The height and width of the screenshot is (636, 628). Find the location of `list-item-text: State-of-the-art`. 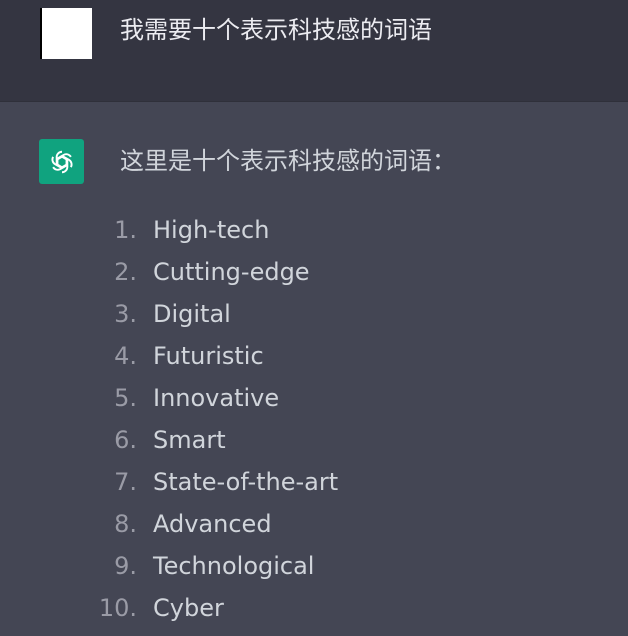

list-item-text: State-of-the-art is located at coordinates (246, 482).